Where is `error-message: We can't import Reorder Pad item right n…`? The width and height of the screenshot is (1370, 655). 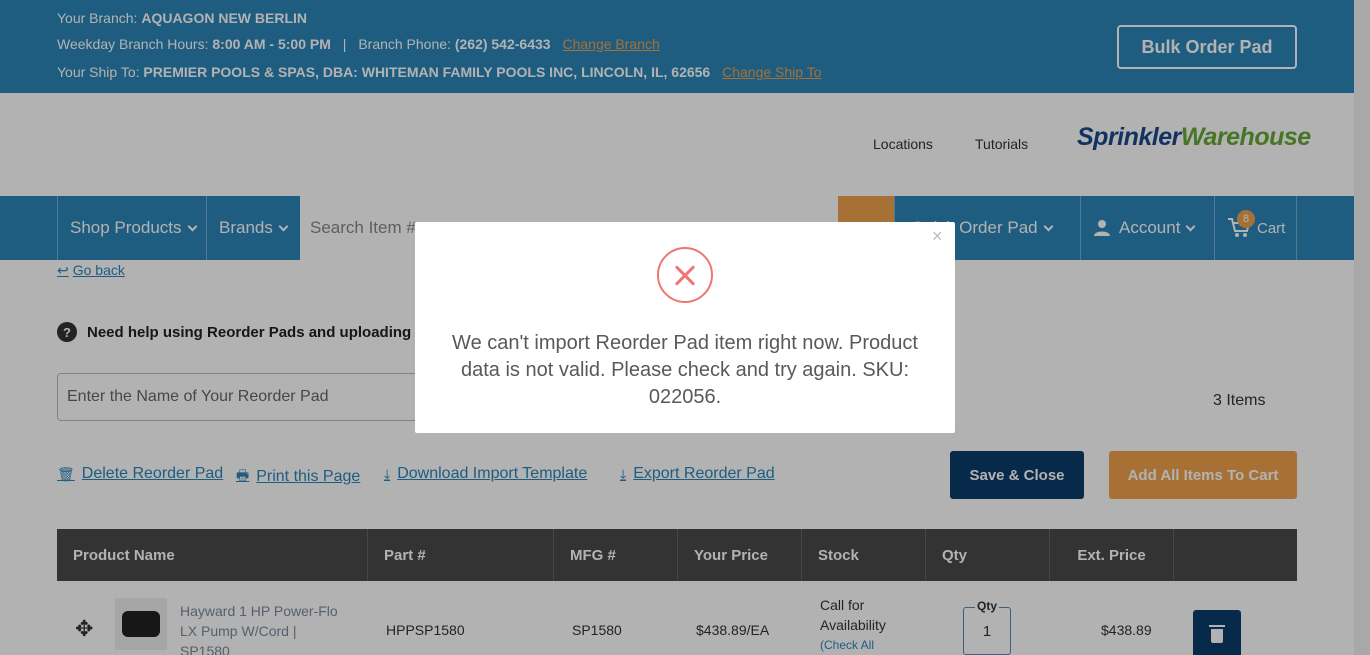 error-message: We can't import Reorder Pad item right n… is located at coordinates (685, 370).